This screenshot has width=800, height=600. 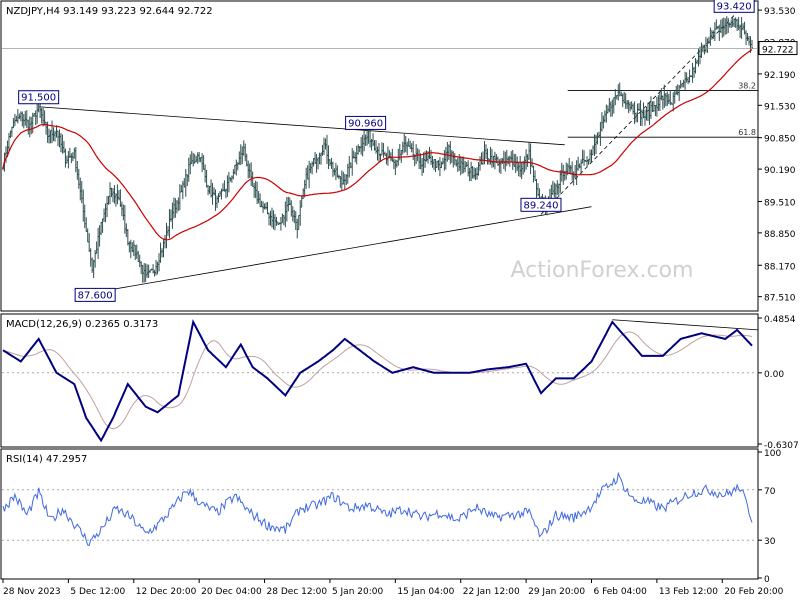 What do you see at coordinates (753, 592) in the screenshot?
I see `x-tick-label: 20 Feb 20:00` at bounding box center [753, 592].